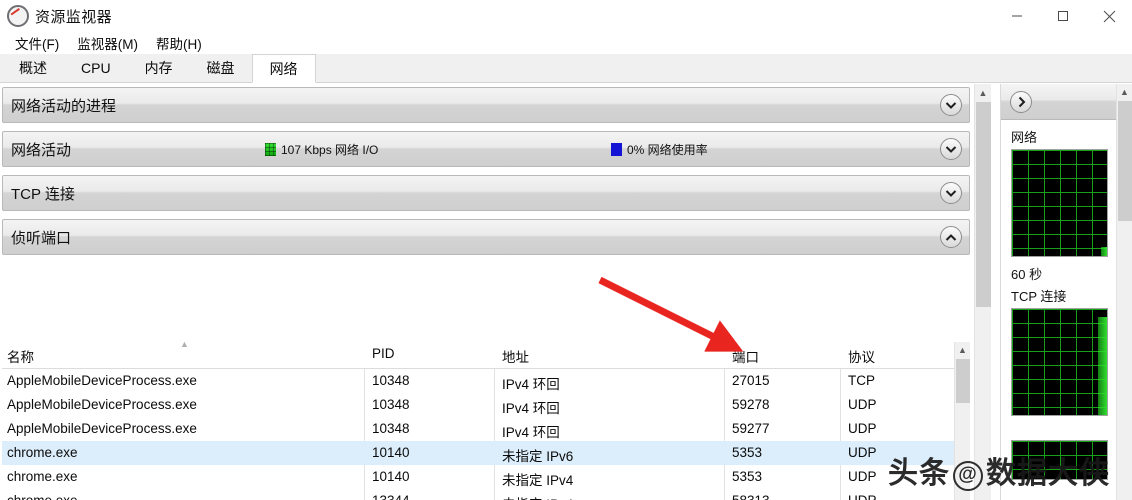 The height and width of the screenshot is (500, 1132). What do you see at coordinates (486, 237) in the screenshot?
I see `section-listening-ports: 侦听端口` at bounding box center [486, 237].